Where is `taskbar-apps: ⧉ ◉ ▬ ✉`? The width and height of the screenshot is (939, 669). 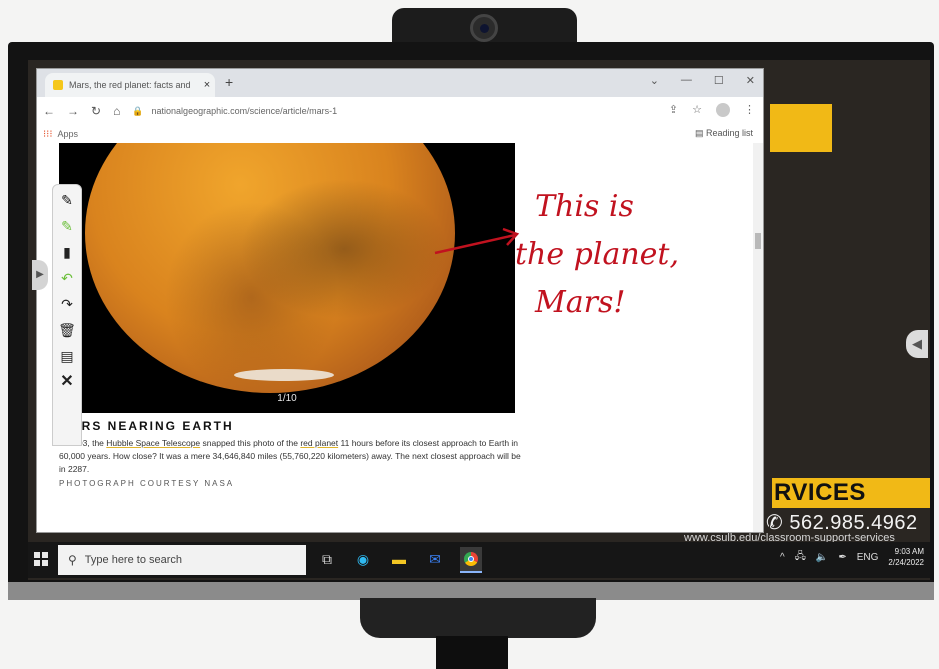
taskbar-apps: ⧉ ◉ ▬ ✉ is located at coordinates (399, 560).